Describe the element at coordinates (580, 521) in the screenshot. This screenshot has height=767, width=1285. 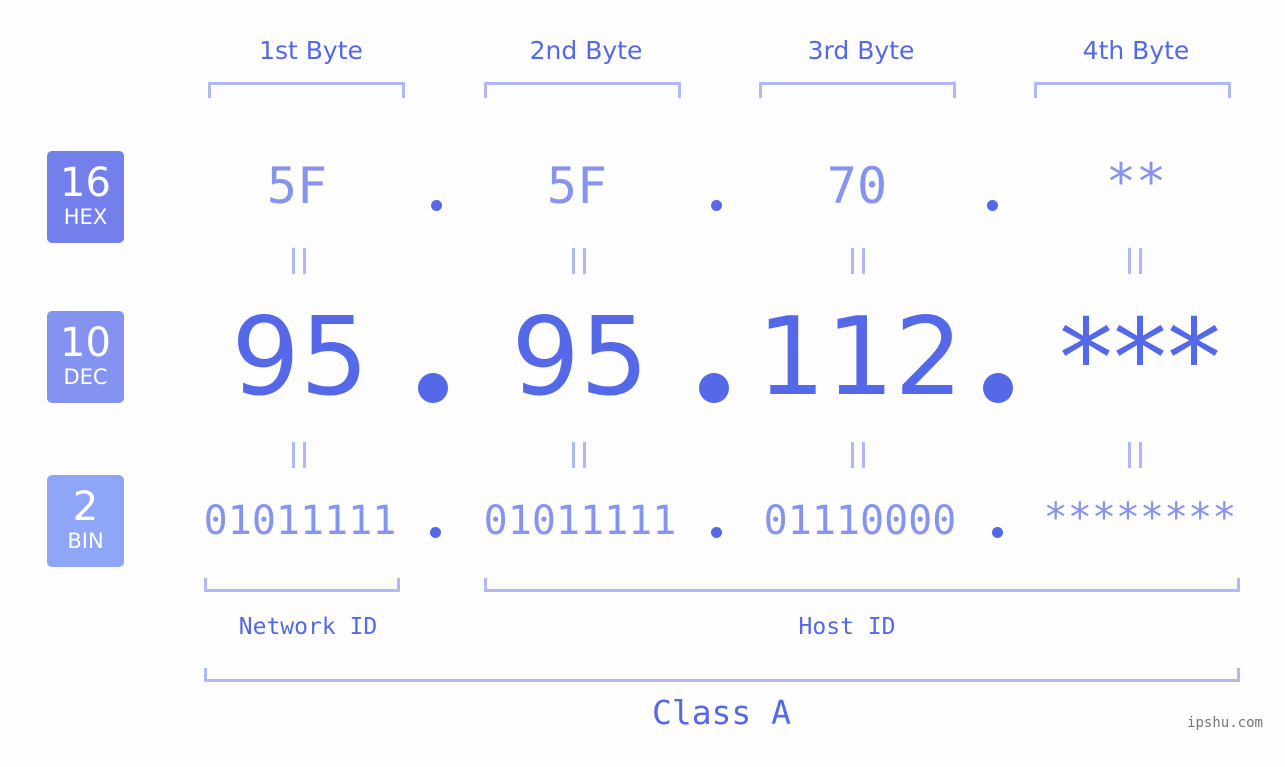
I see `bin-byte-2: 01011111` at that location.